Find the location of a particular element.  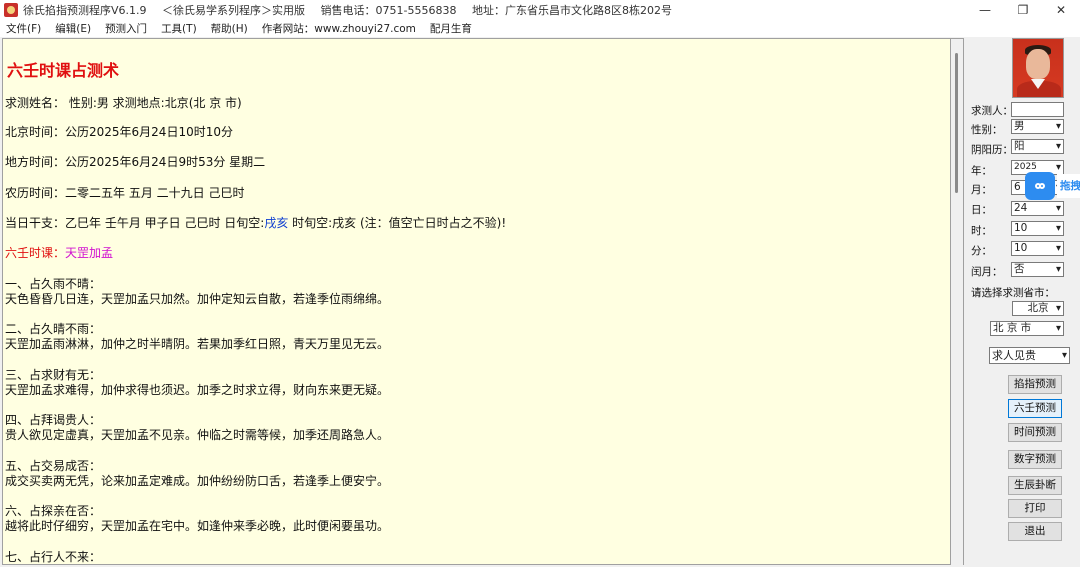

menu-edit: 编辑(E) is located at coordinates (73, 28).